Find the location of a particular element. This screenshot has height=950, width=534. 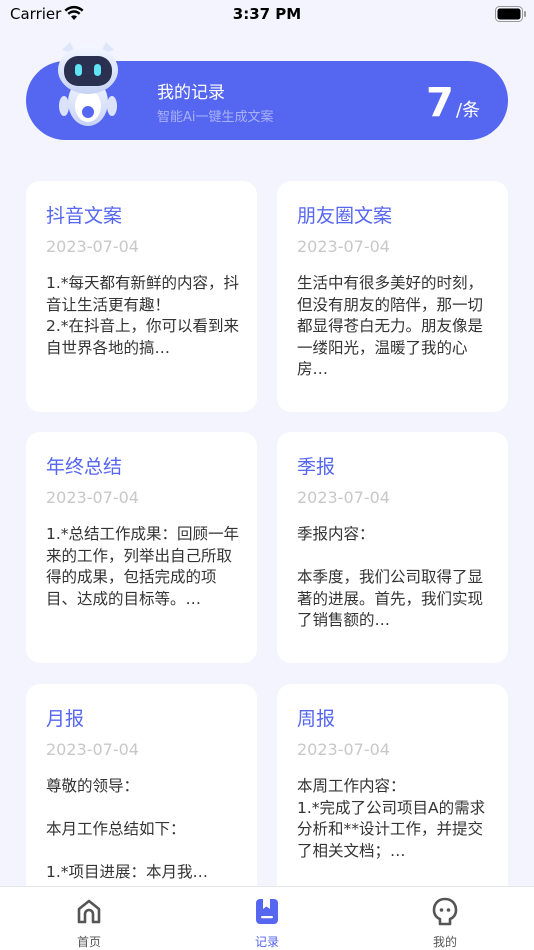

tab-records: 记录 is located at coordinates (267, 918).